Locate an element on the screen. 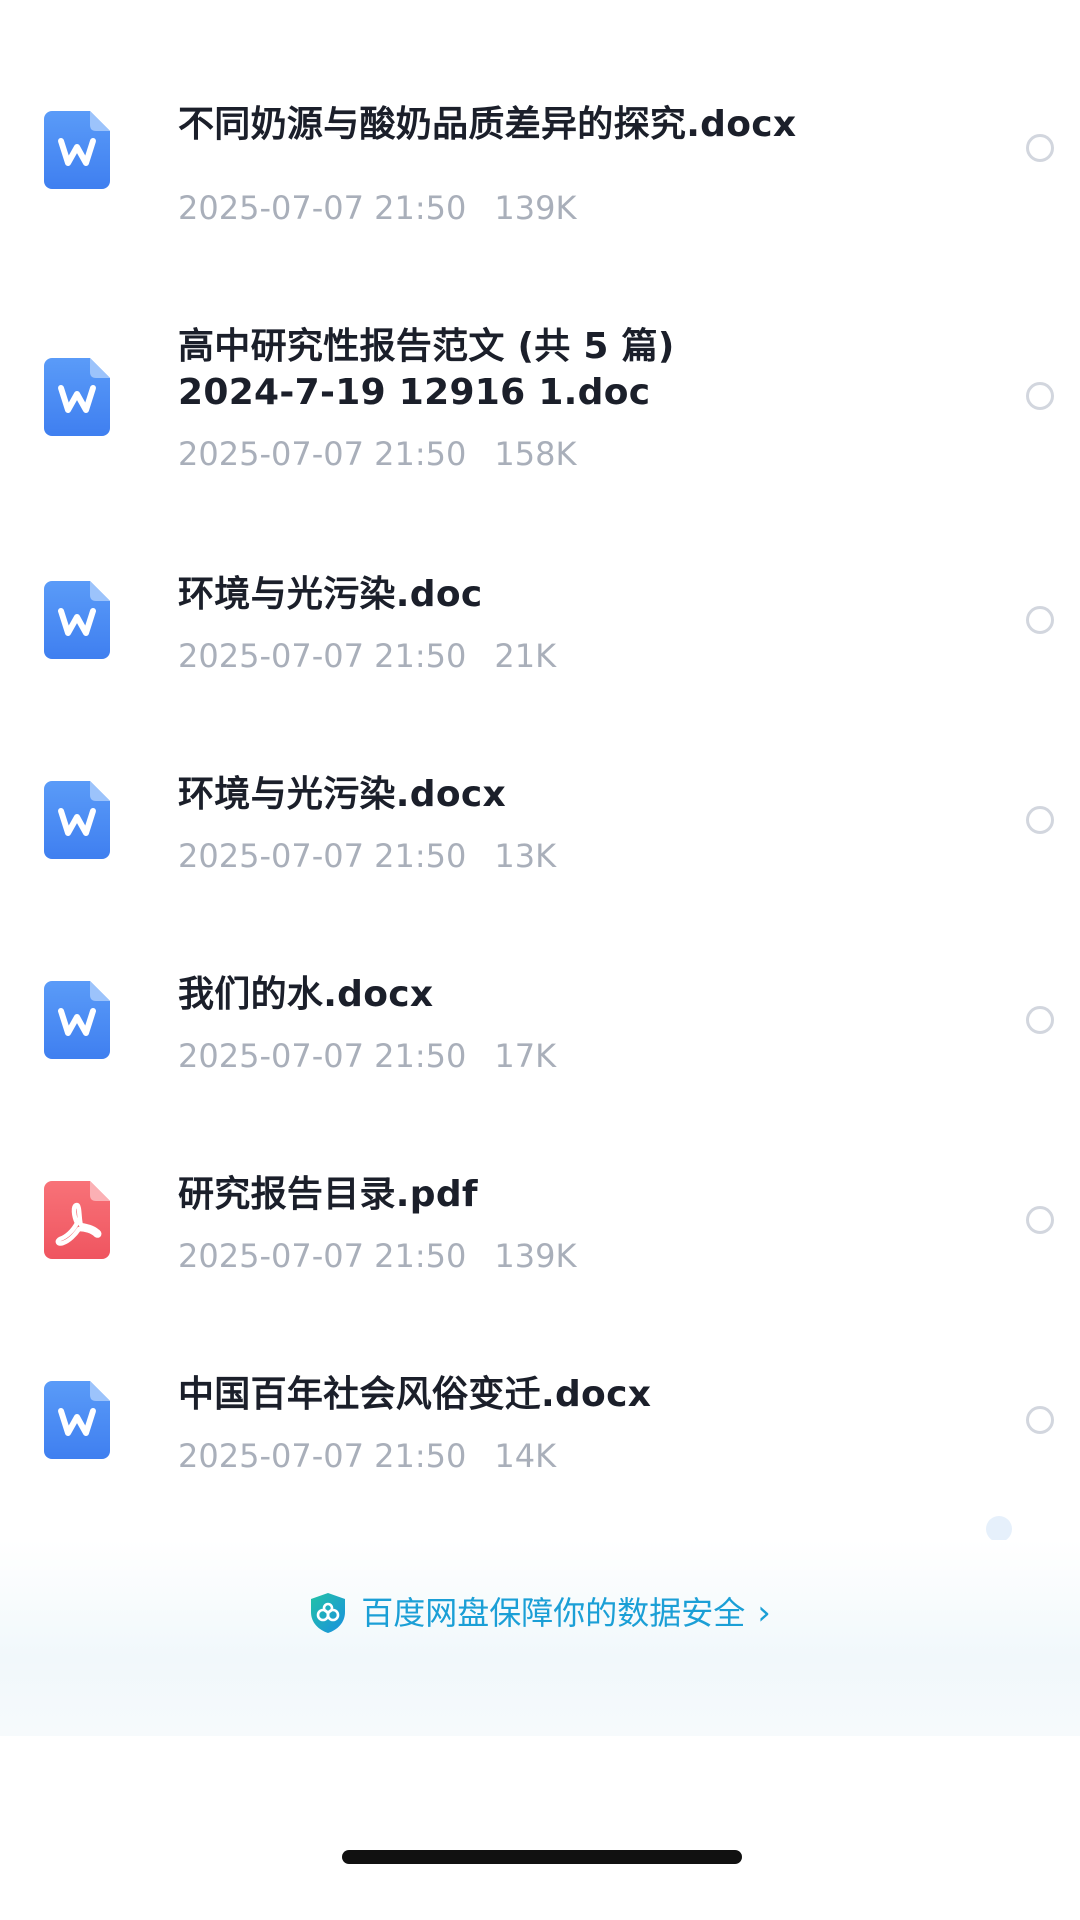  file-row: 研究报告目录.pdf 2025-07-07 21:50 139K is located at coordinates (540, 1220).